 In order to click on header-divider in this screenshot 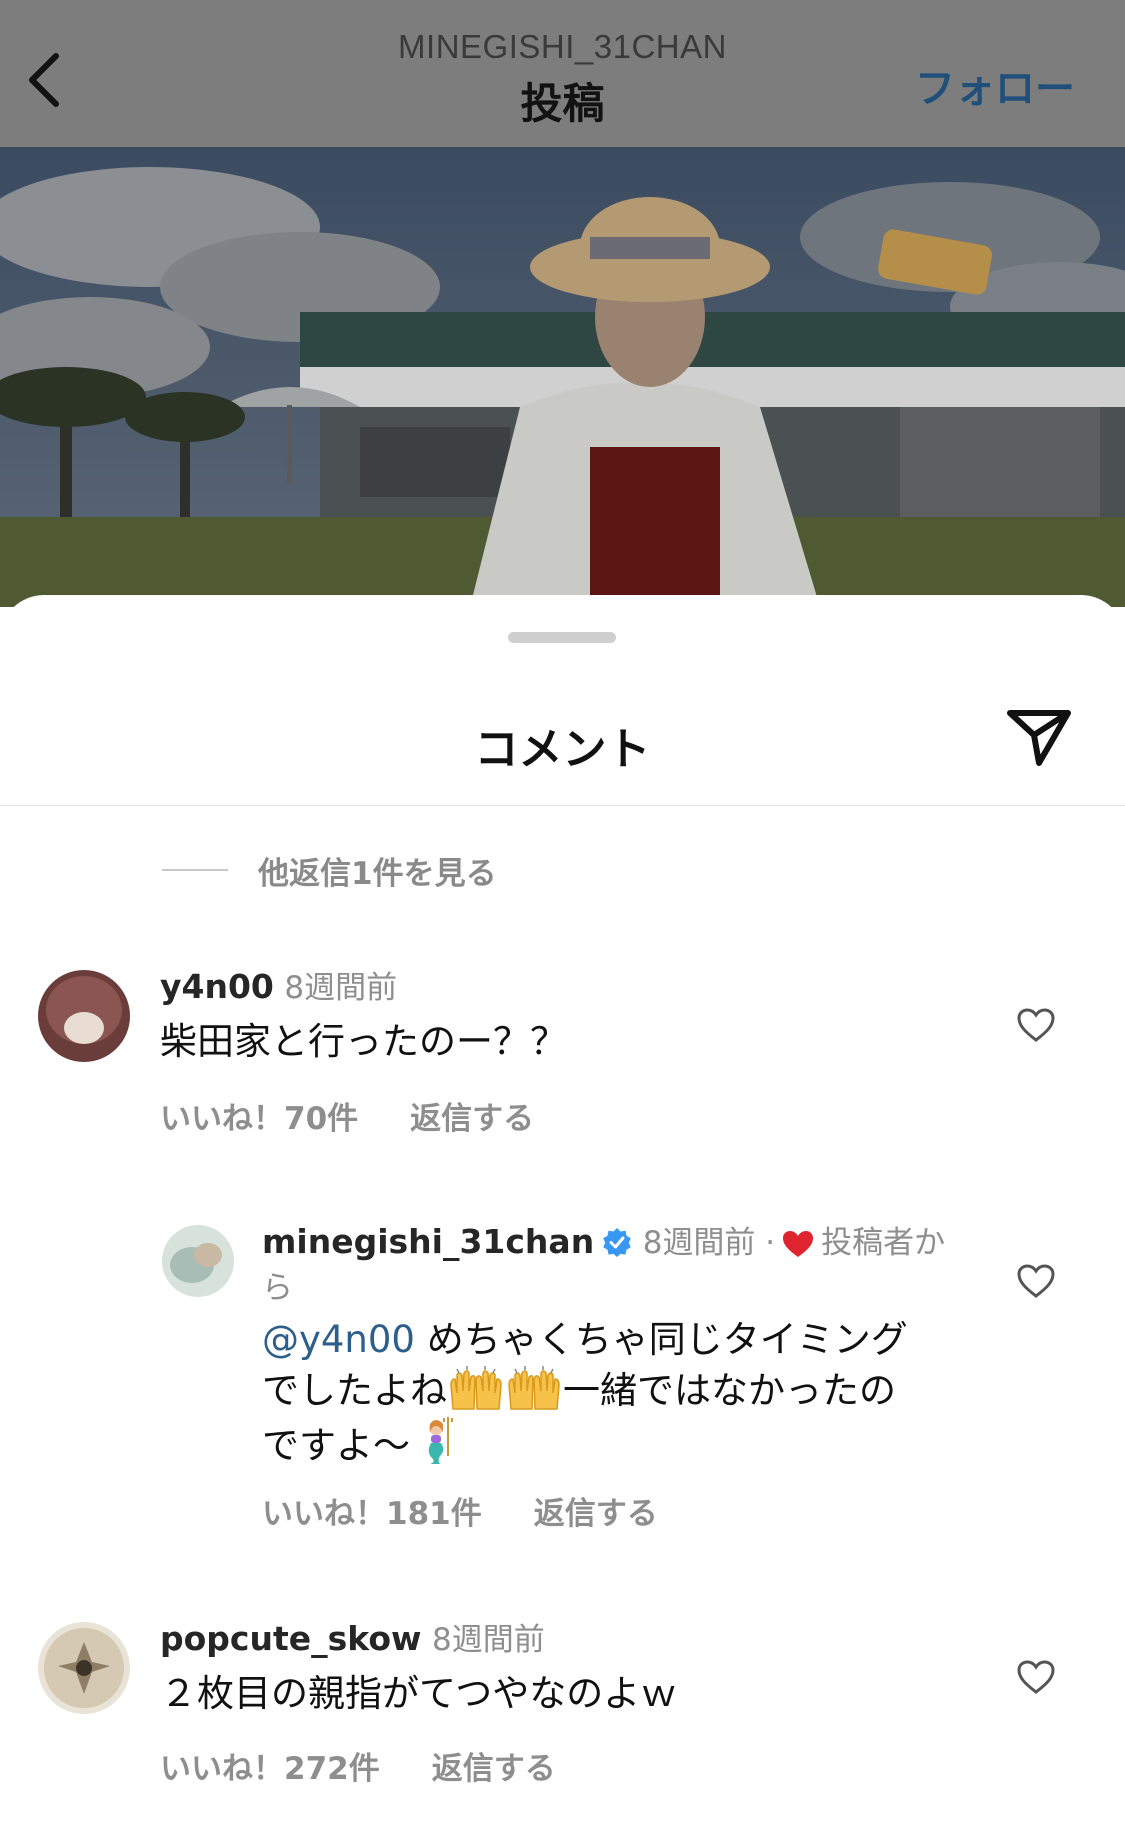, I will do `click(562, 805)`.